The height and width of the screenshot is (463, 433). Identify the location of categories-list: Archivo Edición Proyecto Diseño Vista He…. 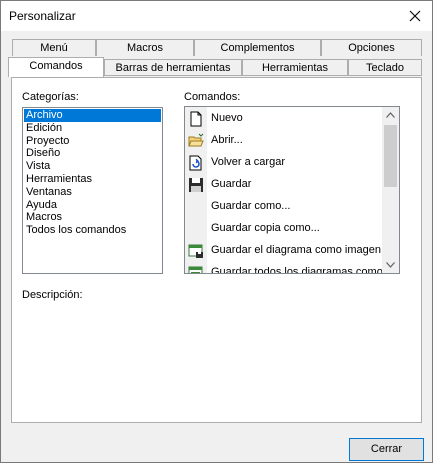
(92, 190).